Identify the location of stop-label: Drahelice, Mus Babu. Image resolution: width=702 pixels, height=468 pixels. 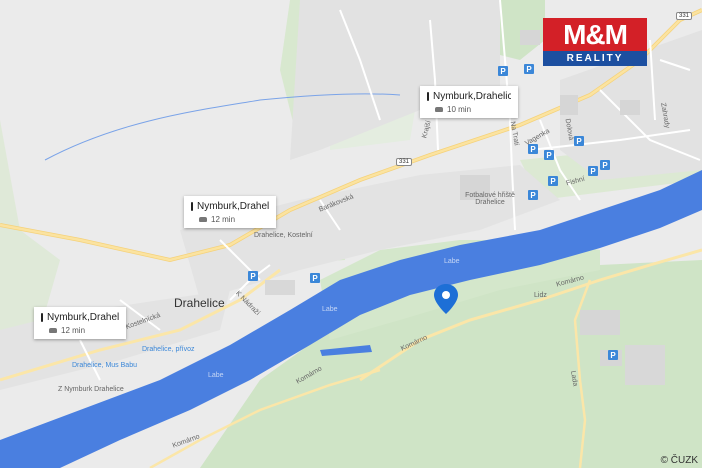
(104, 365).